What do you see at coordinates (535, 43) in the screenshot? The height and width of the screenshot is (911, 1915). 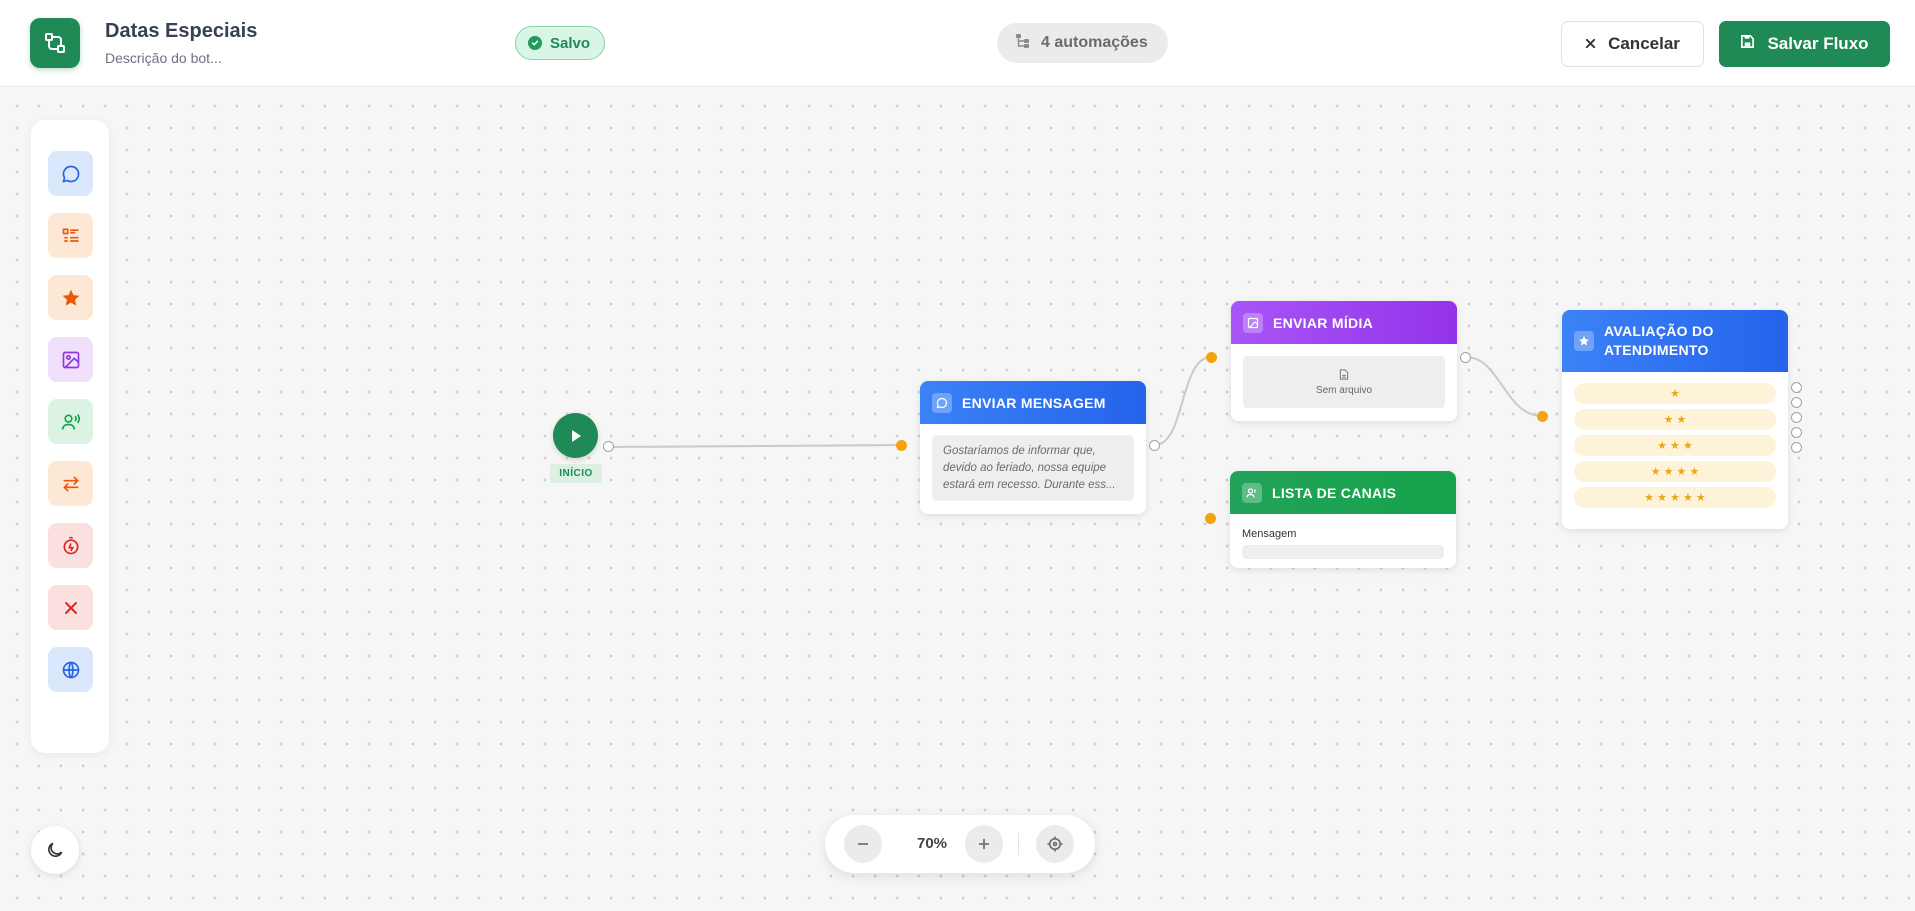 I see `check-circle-icon` at bounding box center [535, 43].